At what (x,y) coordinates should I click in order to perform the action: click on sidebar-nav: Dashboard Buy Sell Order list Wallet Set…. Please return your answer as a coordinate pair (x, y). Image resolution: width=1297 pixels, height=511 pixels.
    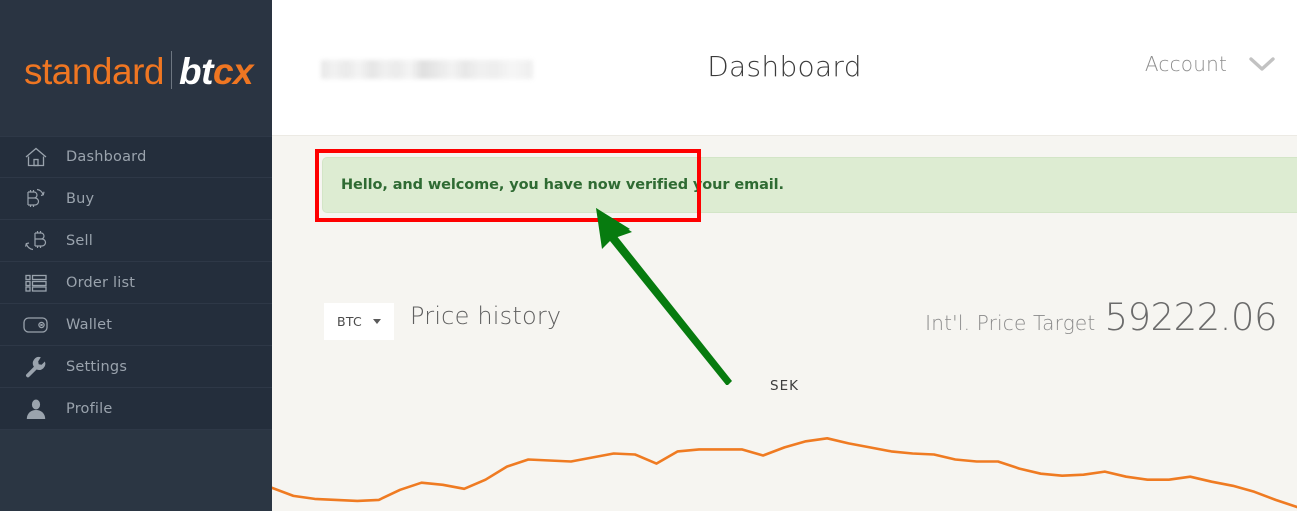
    Looking at the image, I should click on (136, 283).